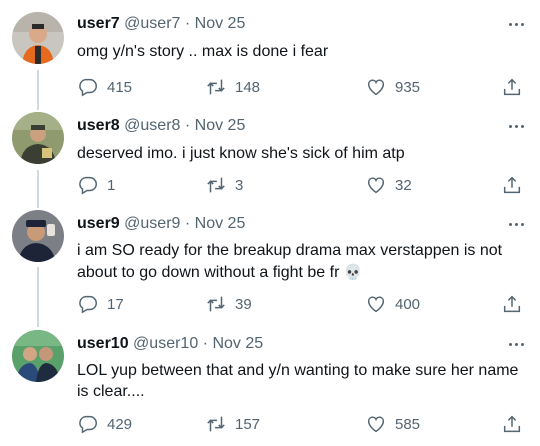 The height and width of the screenshot is (446, 540). Describe the element at coordinates (232, 87) in the screenshot. I see `retweet-button: 148` at that location.